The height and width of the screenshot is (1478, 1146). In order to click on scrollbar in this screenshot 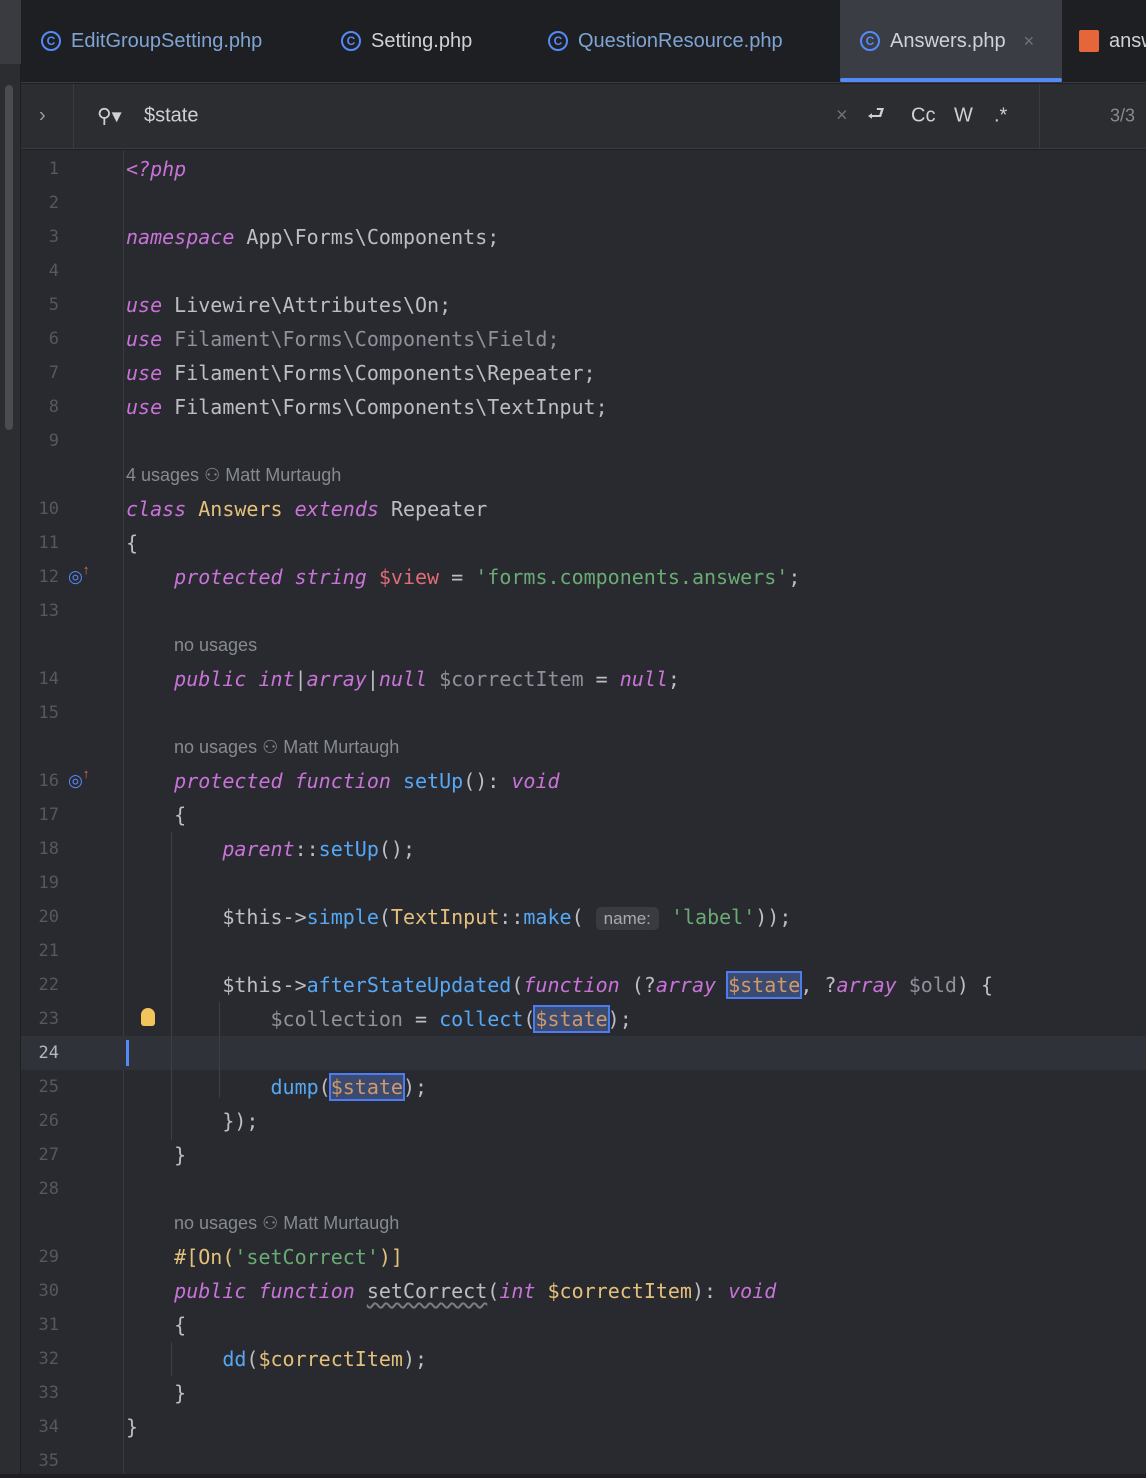, I will do `click(9, 257)`.